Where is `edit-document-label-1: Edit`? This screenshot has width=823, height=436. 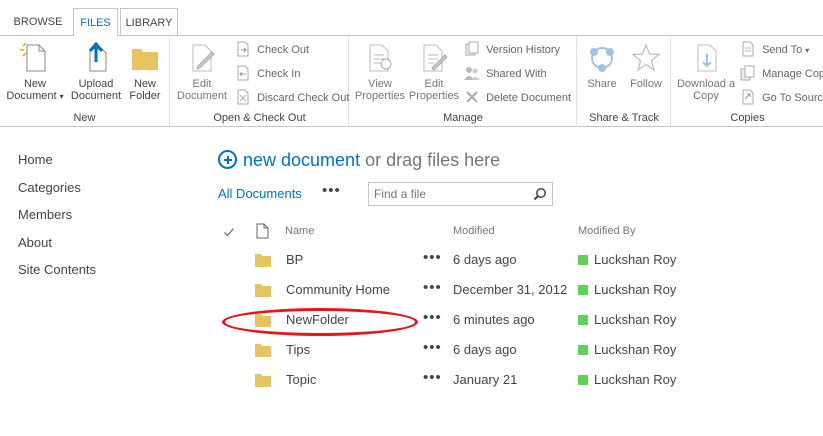 edit-document-label-1: Edit is located at coordinates (202, 84).